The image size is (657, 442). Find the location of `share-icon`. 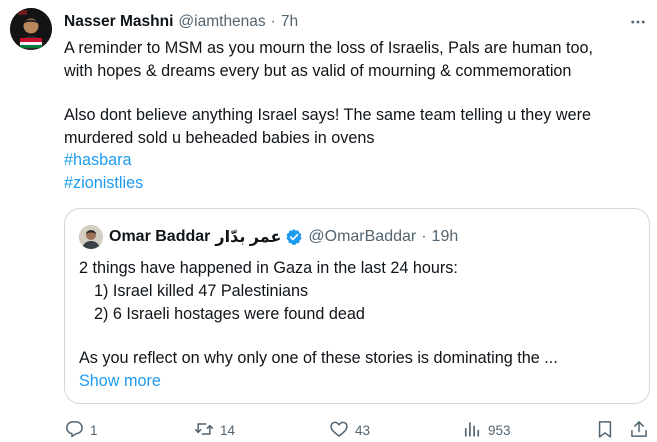

share-icon is located at coordinates (639, 430).